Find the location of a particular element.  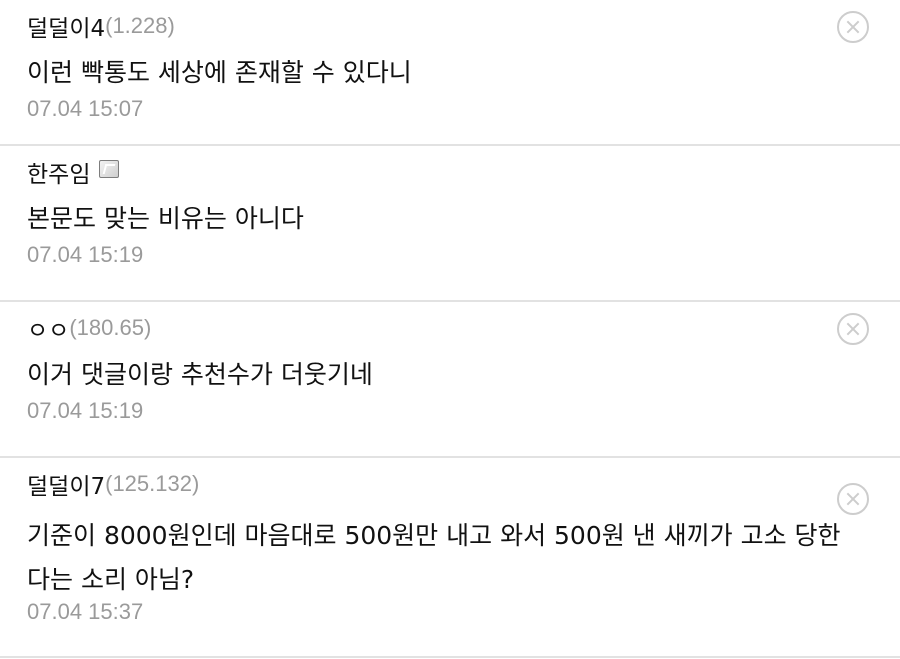

comment-timestamp: 07.04 15:07 is located at coordinates (85, 108).